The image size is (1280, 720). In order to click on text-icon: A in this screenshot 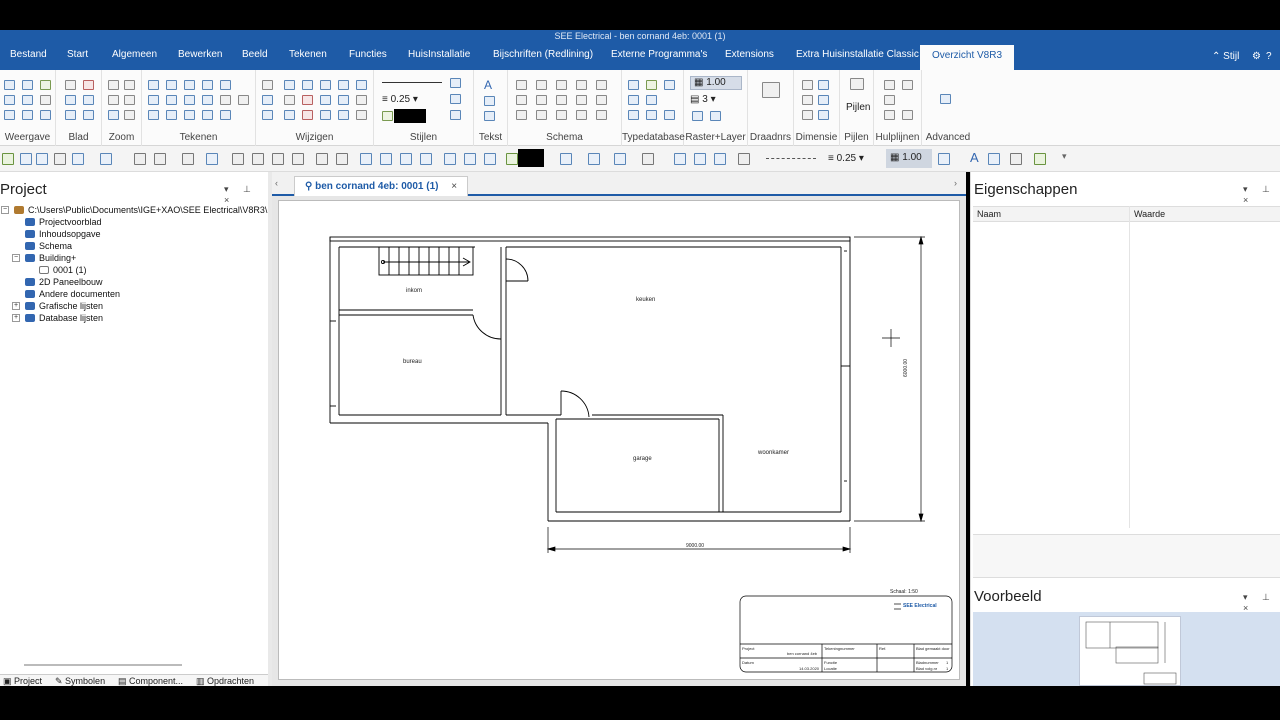, I will do `click(974, 157)`.